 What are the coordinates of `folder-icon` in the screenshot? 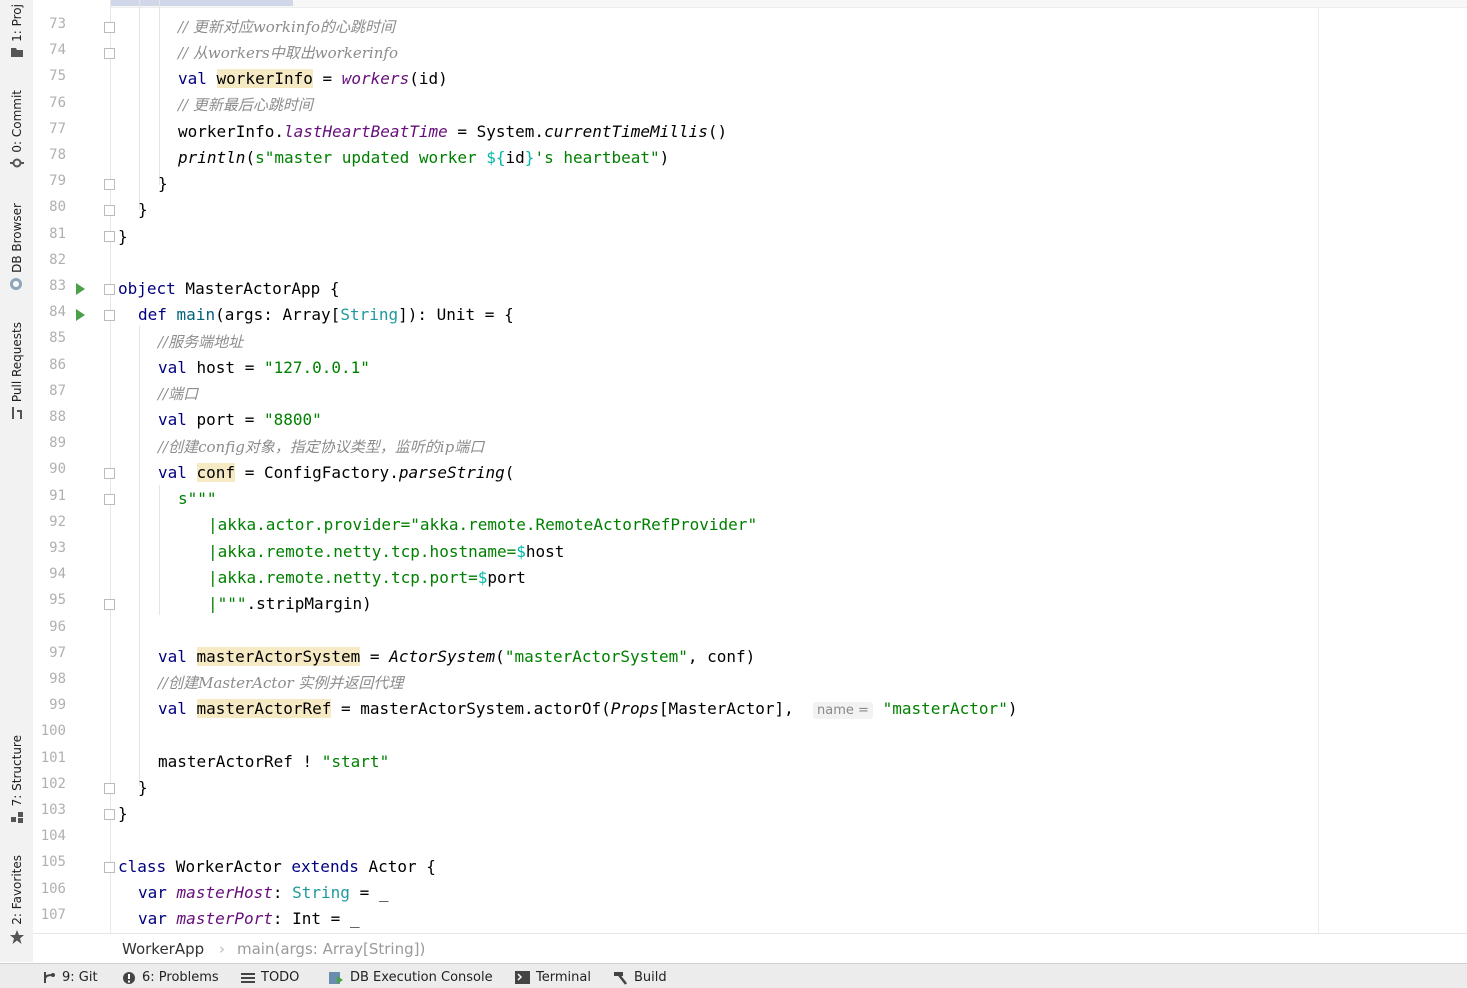 It's located at (16, 52).